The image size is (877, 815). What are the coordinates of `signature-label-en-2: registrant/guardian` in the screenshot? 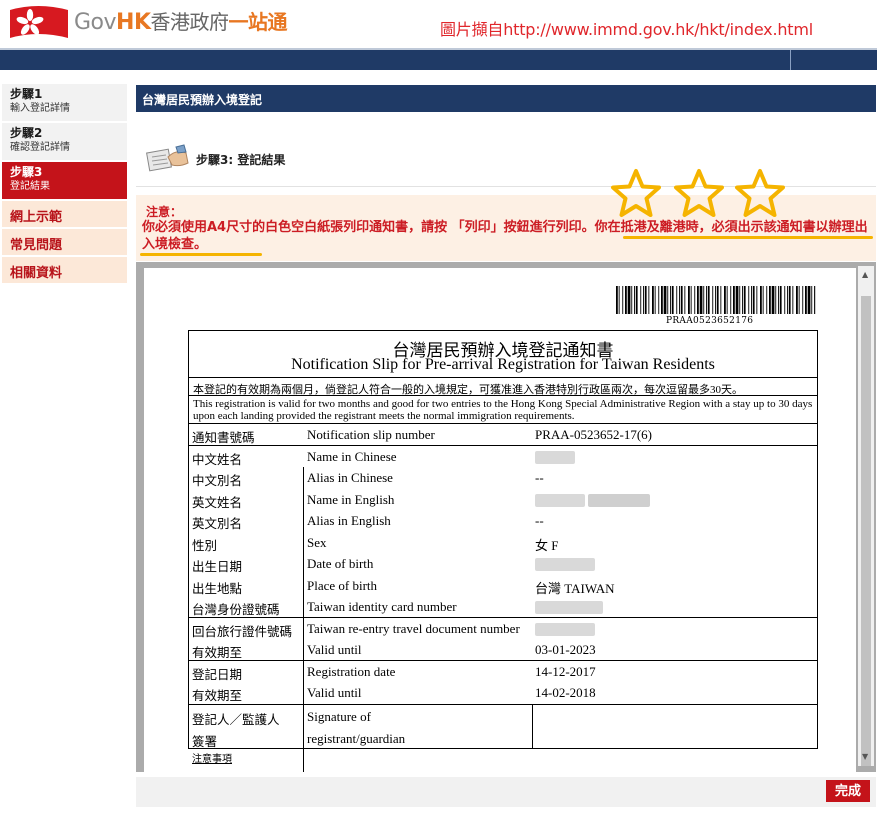 It's located at (356, 738).